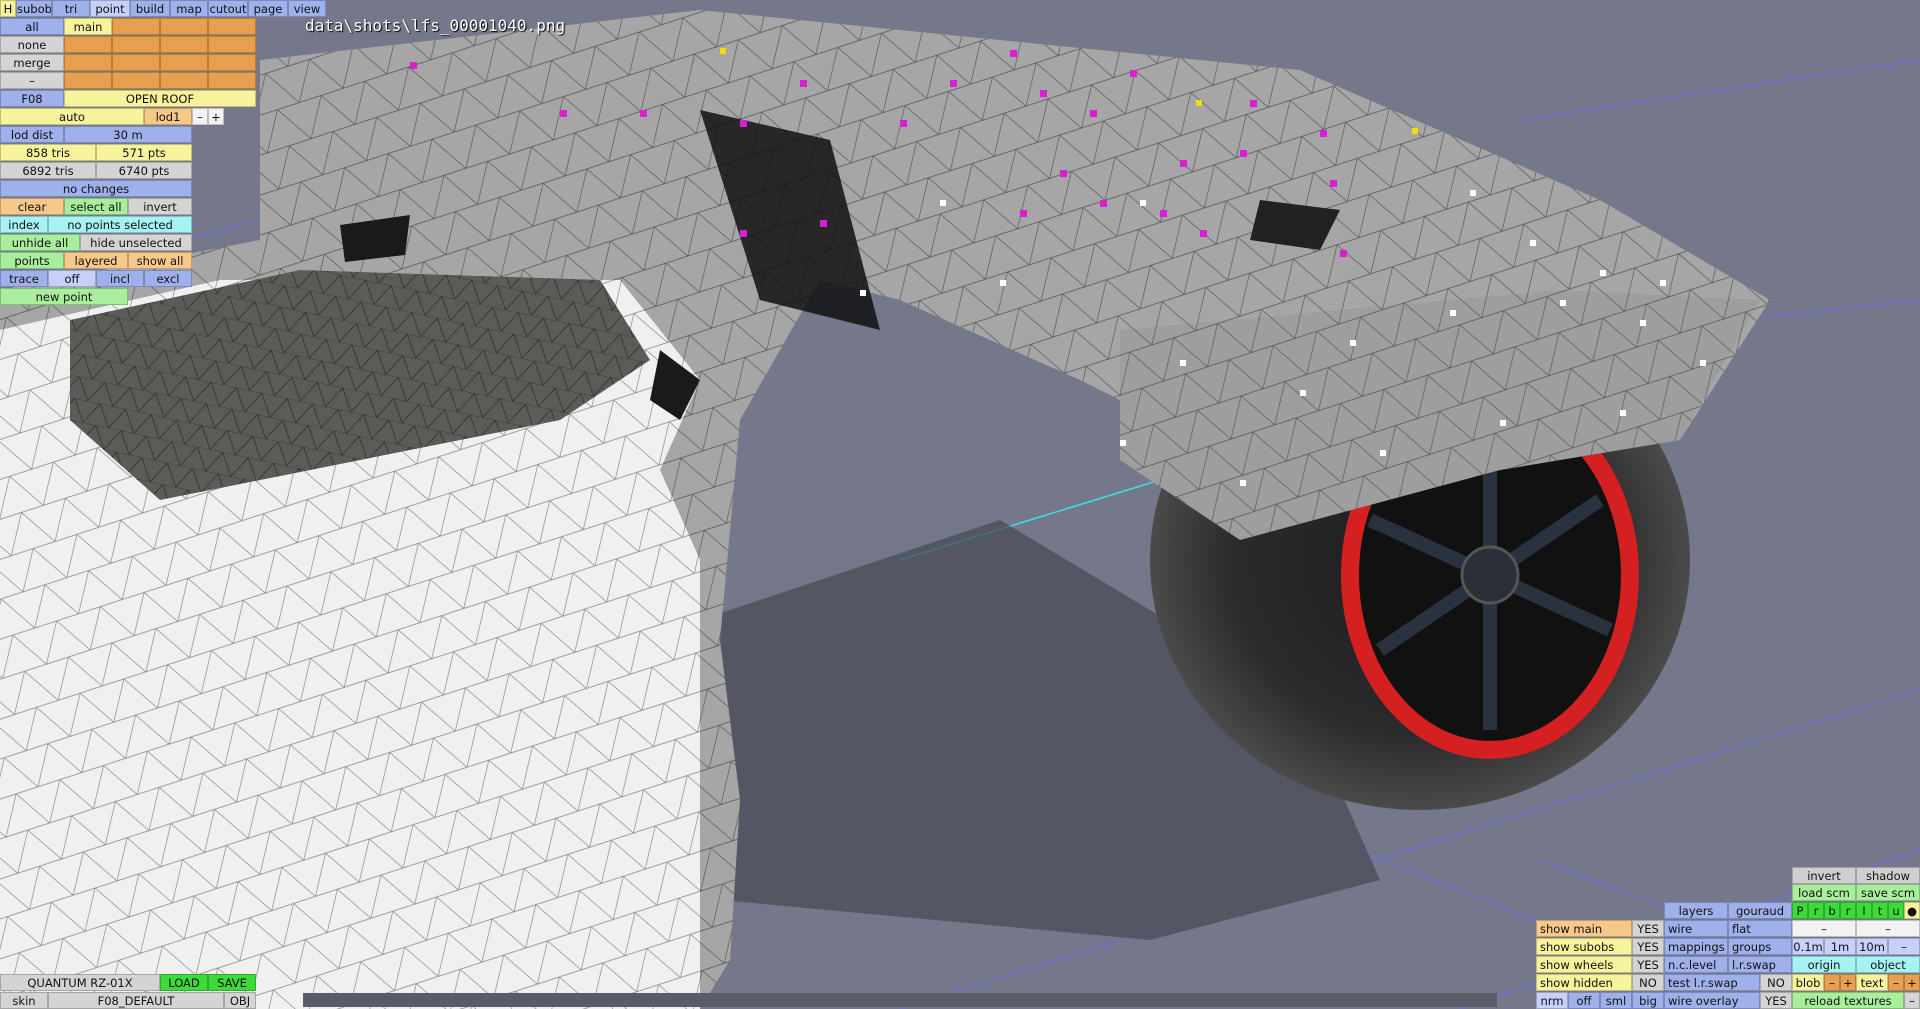 The height and width of the screenshot is (1009, 1920). What do you see at coordinates (32, 44) in the screenshot?
I see `subob-none-button: none` at bounding box center [32, 44].